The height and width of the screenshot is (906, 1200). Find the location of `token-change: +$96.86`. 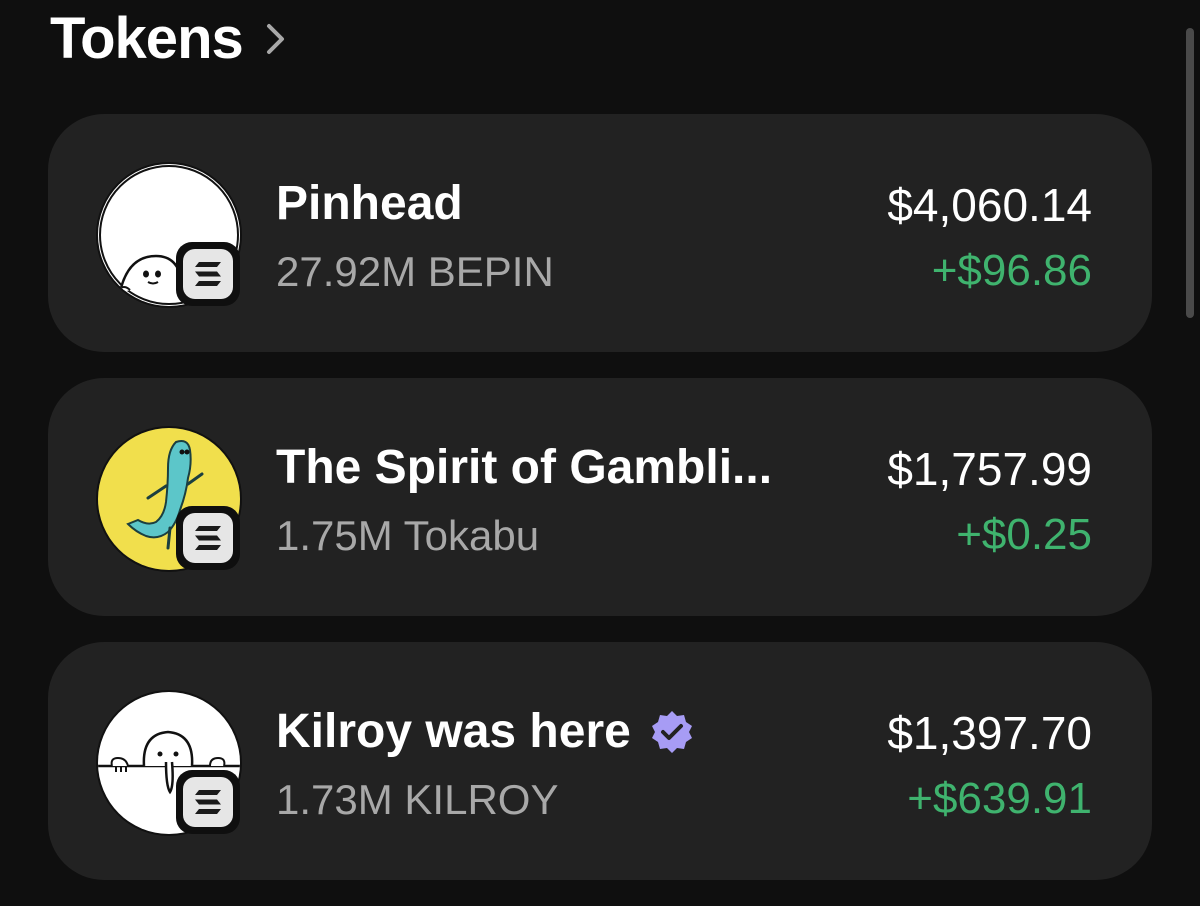

token-change: +$96.86 is located at coordinates (1011, 270).